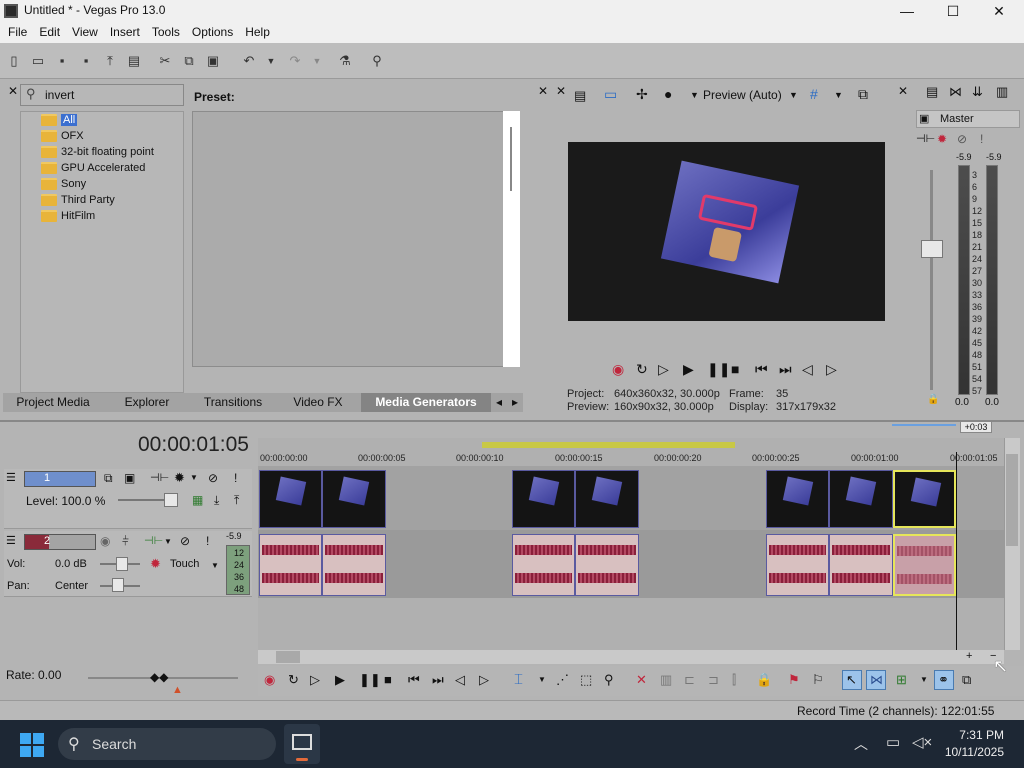 This screenshot has height=768, width=1024. Describe the element at coordinates (317, 61) in the screenshot. I see `redo-dropdown-icon: ▼` at that location.